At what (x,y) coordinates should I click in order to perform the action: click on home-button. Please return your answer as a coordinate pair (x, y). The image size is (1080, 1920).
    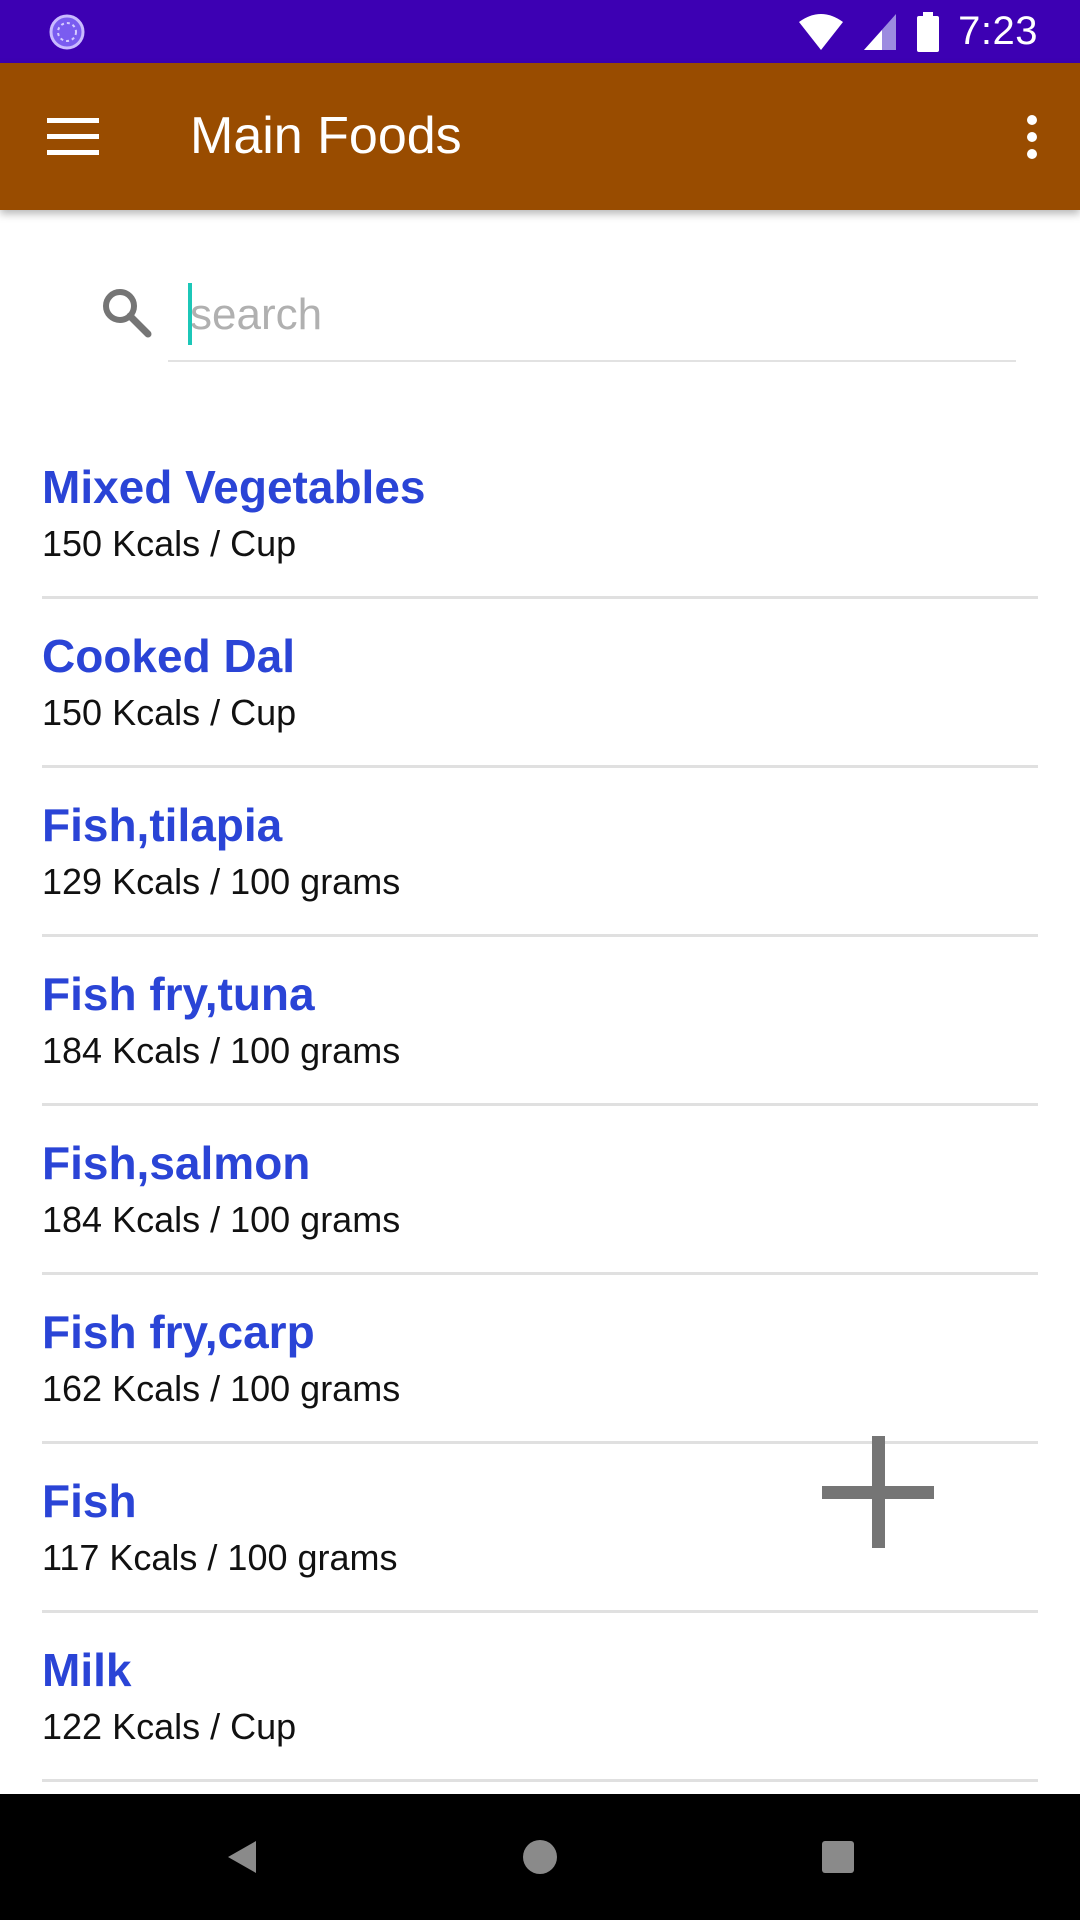
    Looking at the image, I should click on (540, 1857).